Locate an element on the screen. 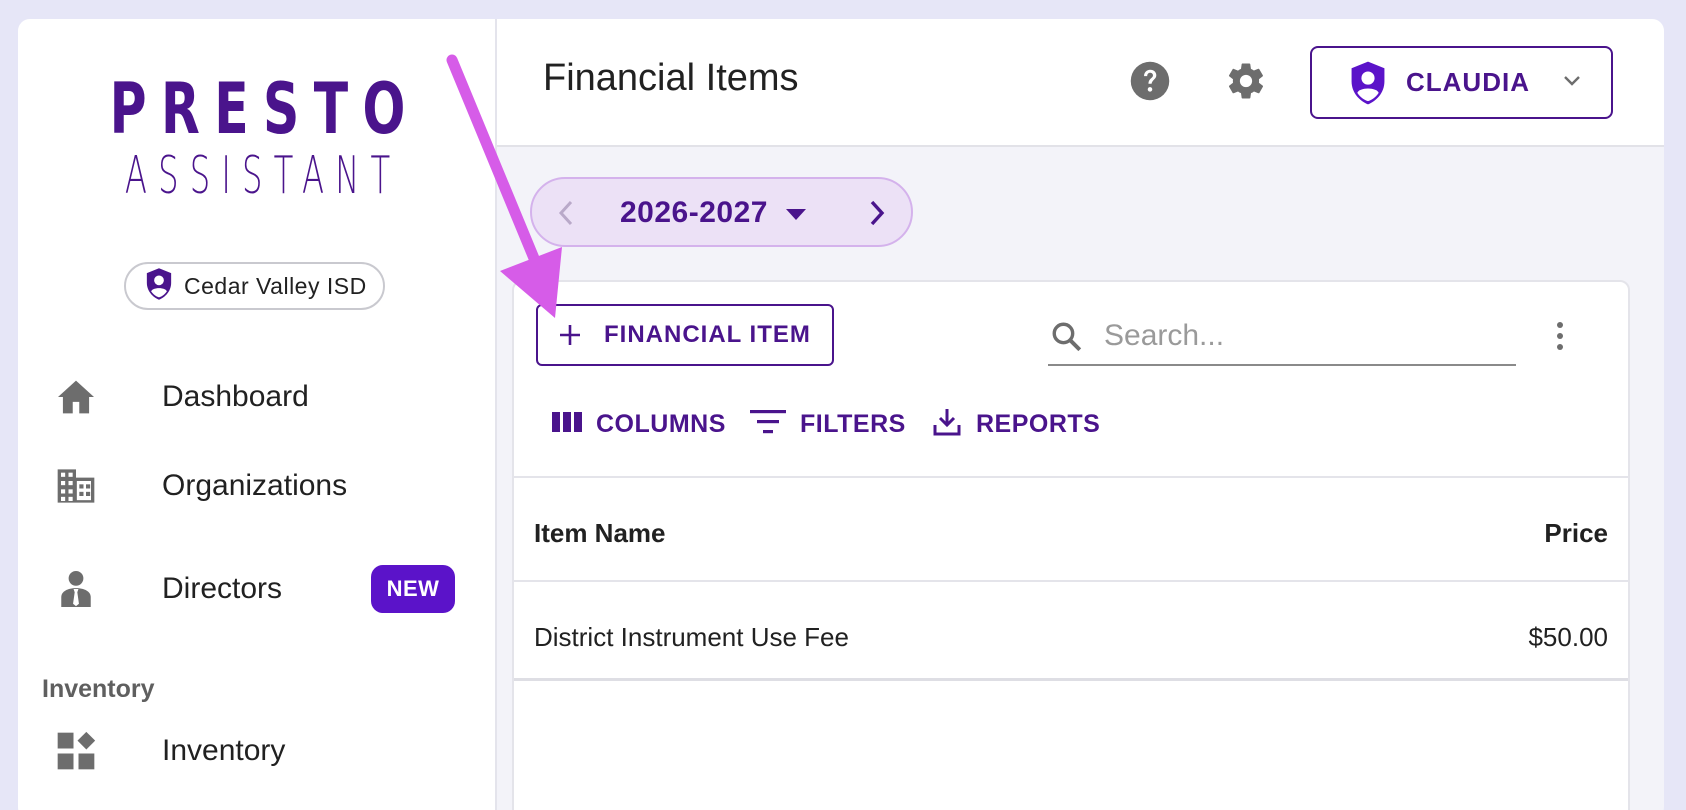 This screenshot has width=1686, height=810. building-icon is located at coordinates (76, 486).